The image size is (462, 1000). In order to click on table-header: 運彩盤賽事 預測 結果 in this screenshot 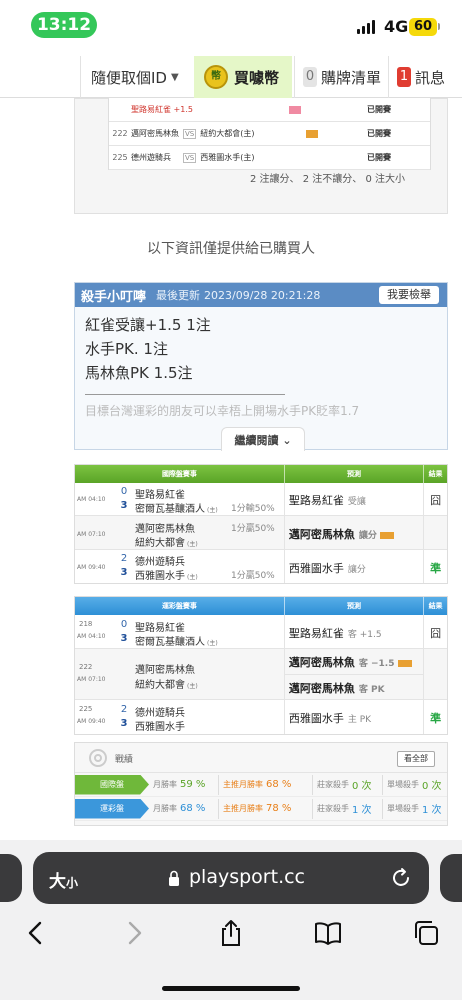, I will do `click(261, 606)`.